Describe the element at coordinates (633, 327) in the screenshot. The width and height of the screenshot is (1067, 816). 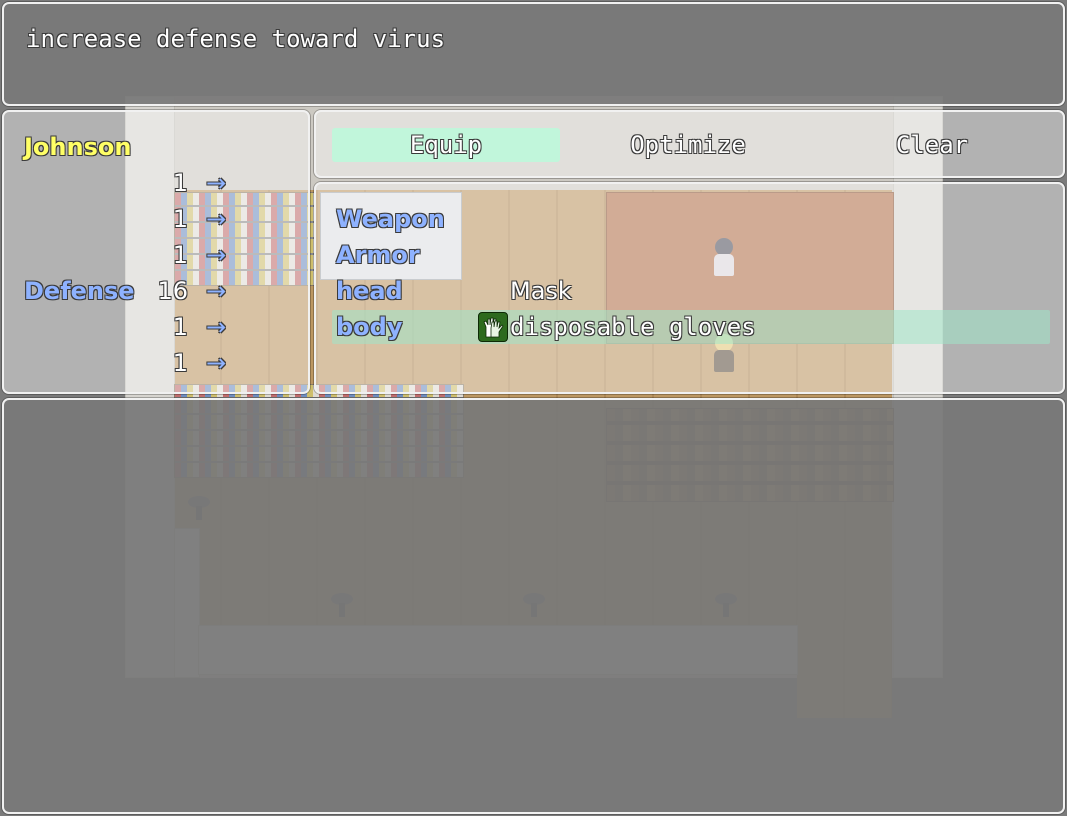
I see `slot-item-name: disposable gloves` at that location.